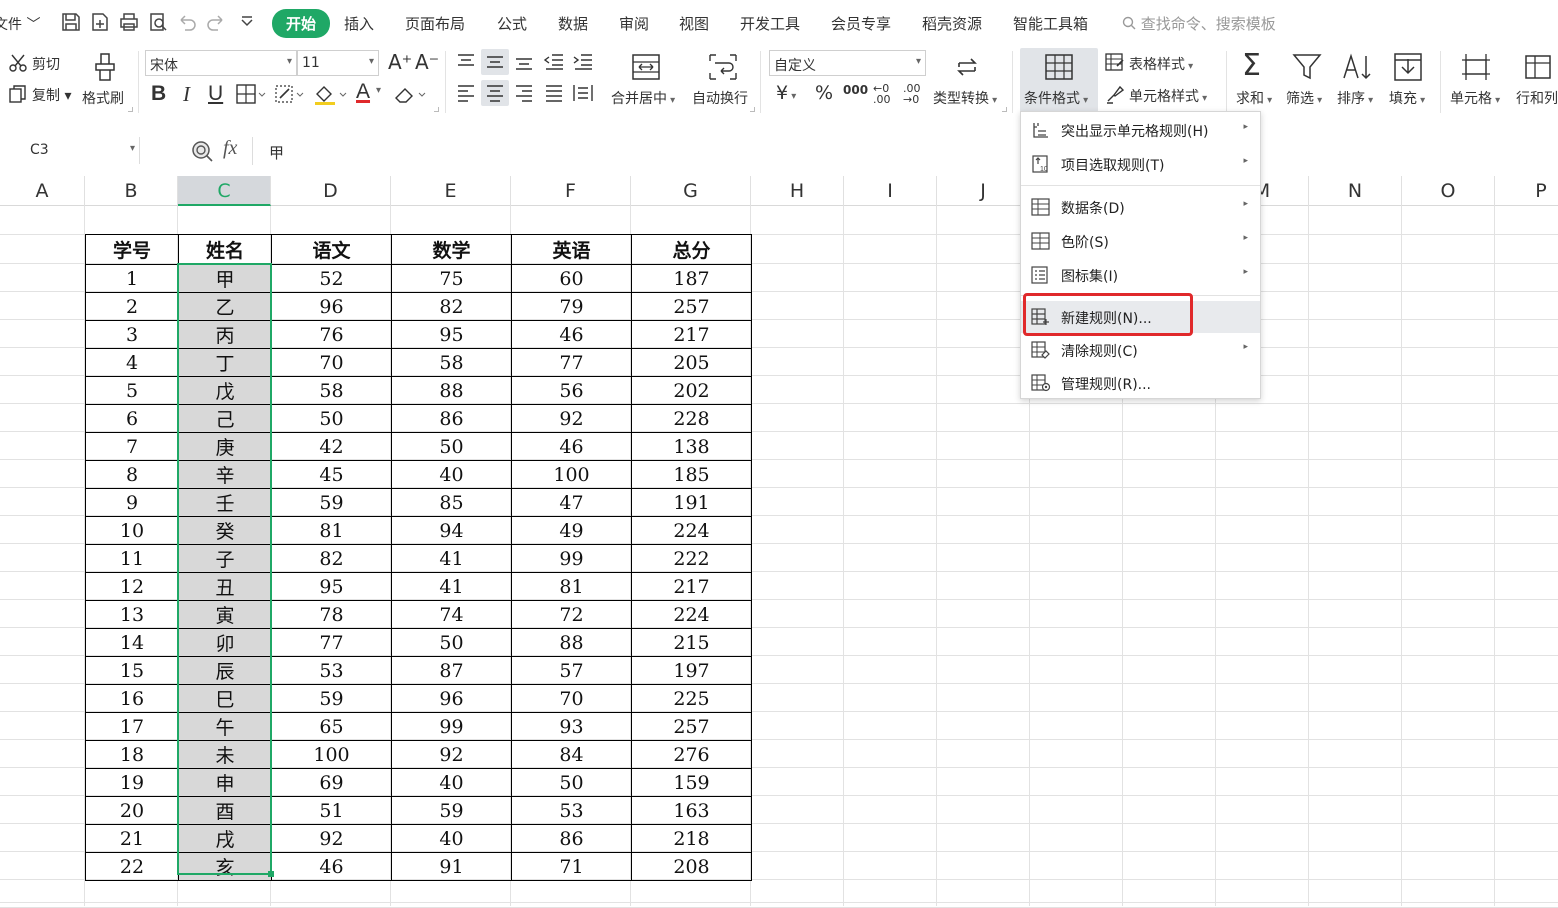  Describe the element at coordinates (359, 23) in the screenshot. I see `tab-insert: 插入` at that location.